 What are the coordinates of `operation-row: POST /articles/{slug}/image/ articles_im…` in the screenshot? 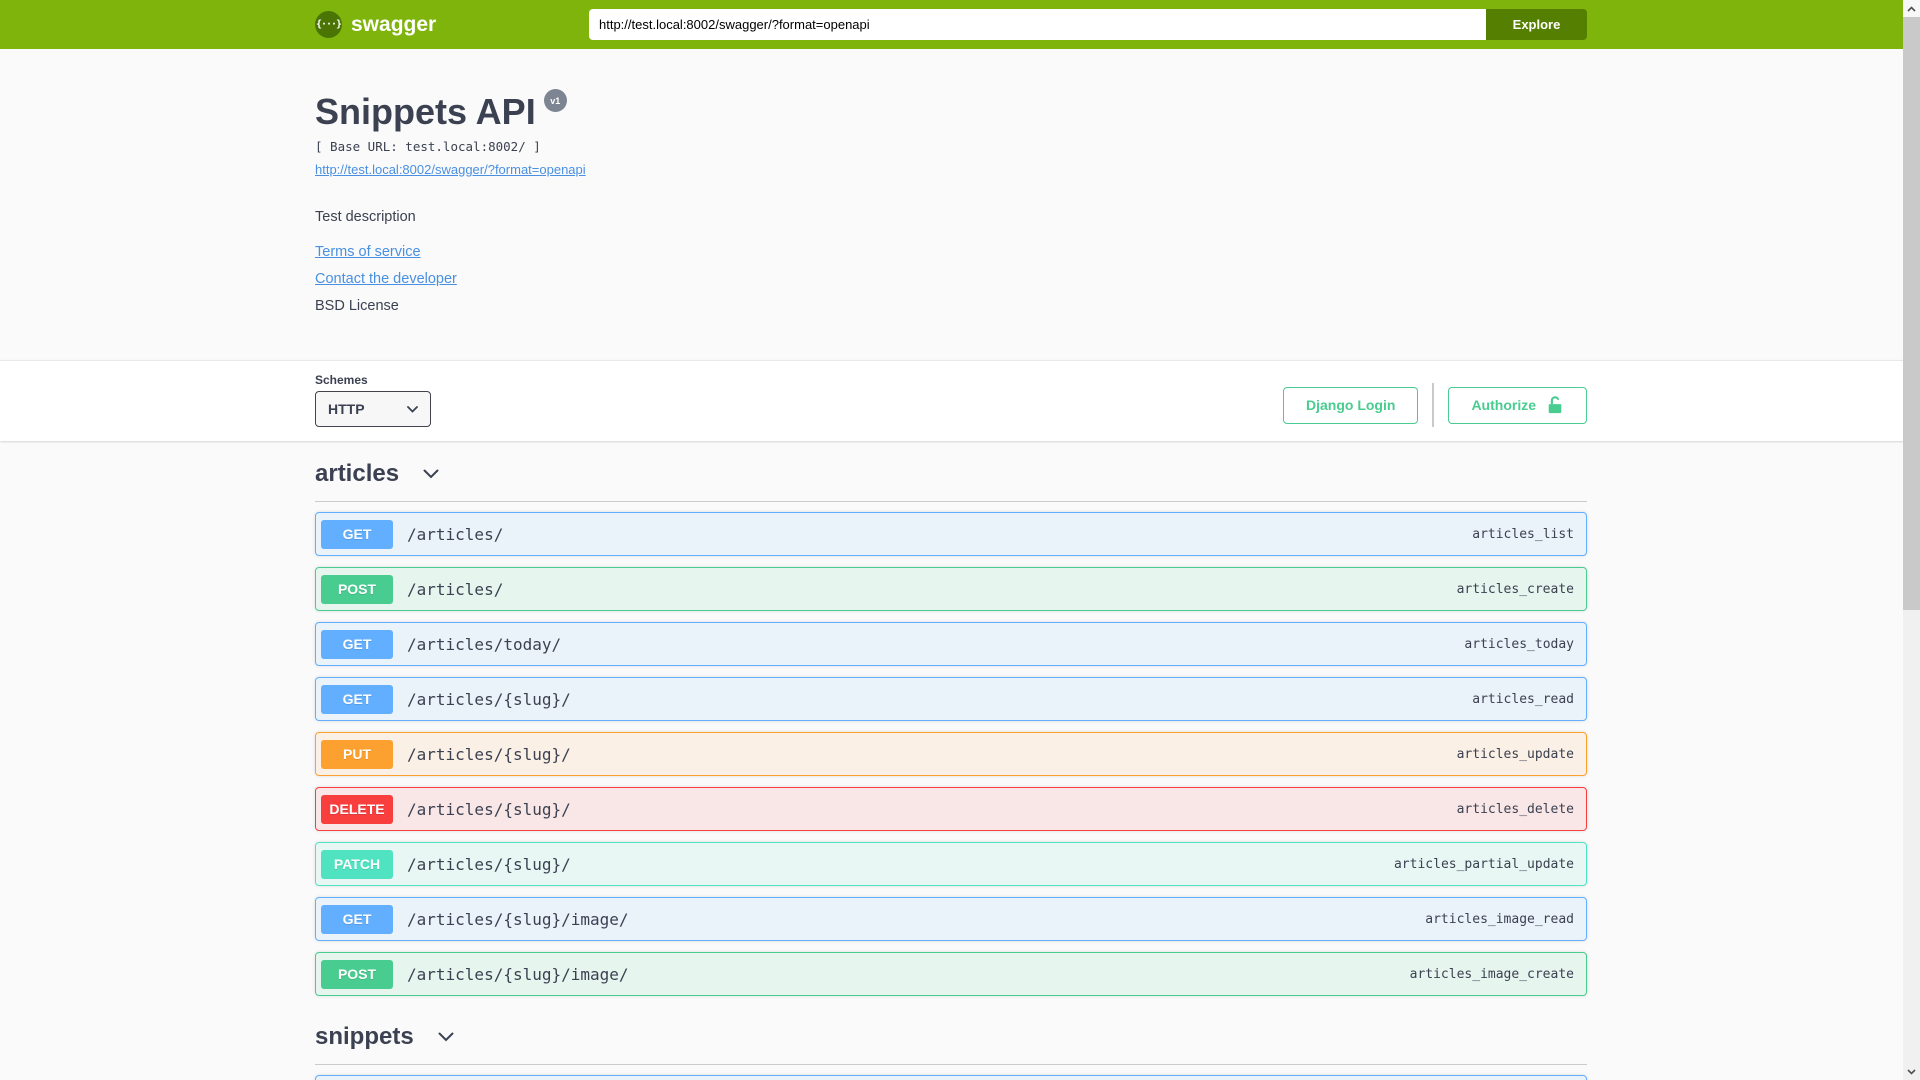 It's located at (951, 974).